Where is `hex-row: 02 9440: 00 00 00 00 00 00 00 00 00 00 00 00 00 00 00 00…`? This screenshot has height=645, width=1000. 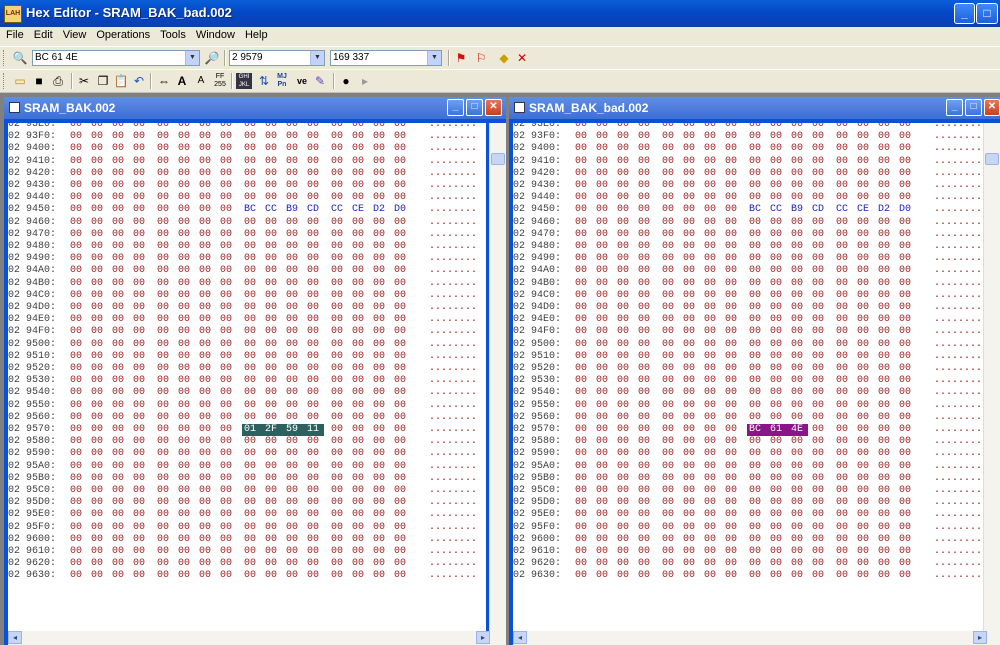 hex-row: 02 9440: 00 00 00 00 00 00 00 00 00 00 00 00 00 00 00 00… is located at coordinates (752, 198).